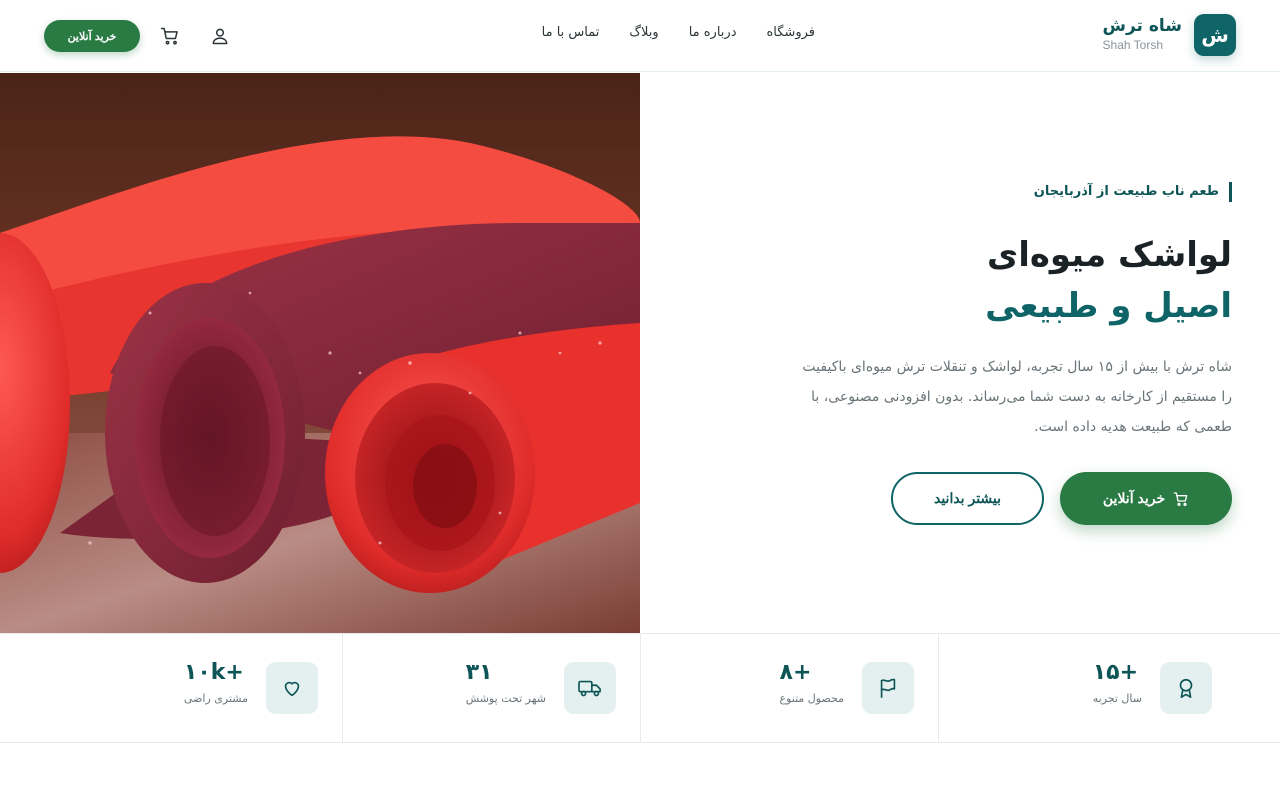  Describe the element at coordinates (1134, 498) in the screenshot. I see `hero-buy-label: خرید آنلاین` at that location.